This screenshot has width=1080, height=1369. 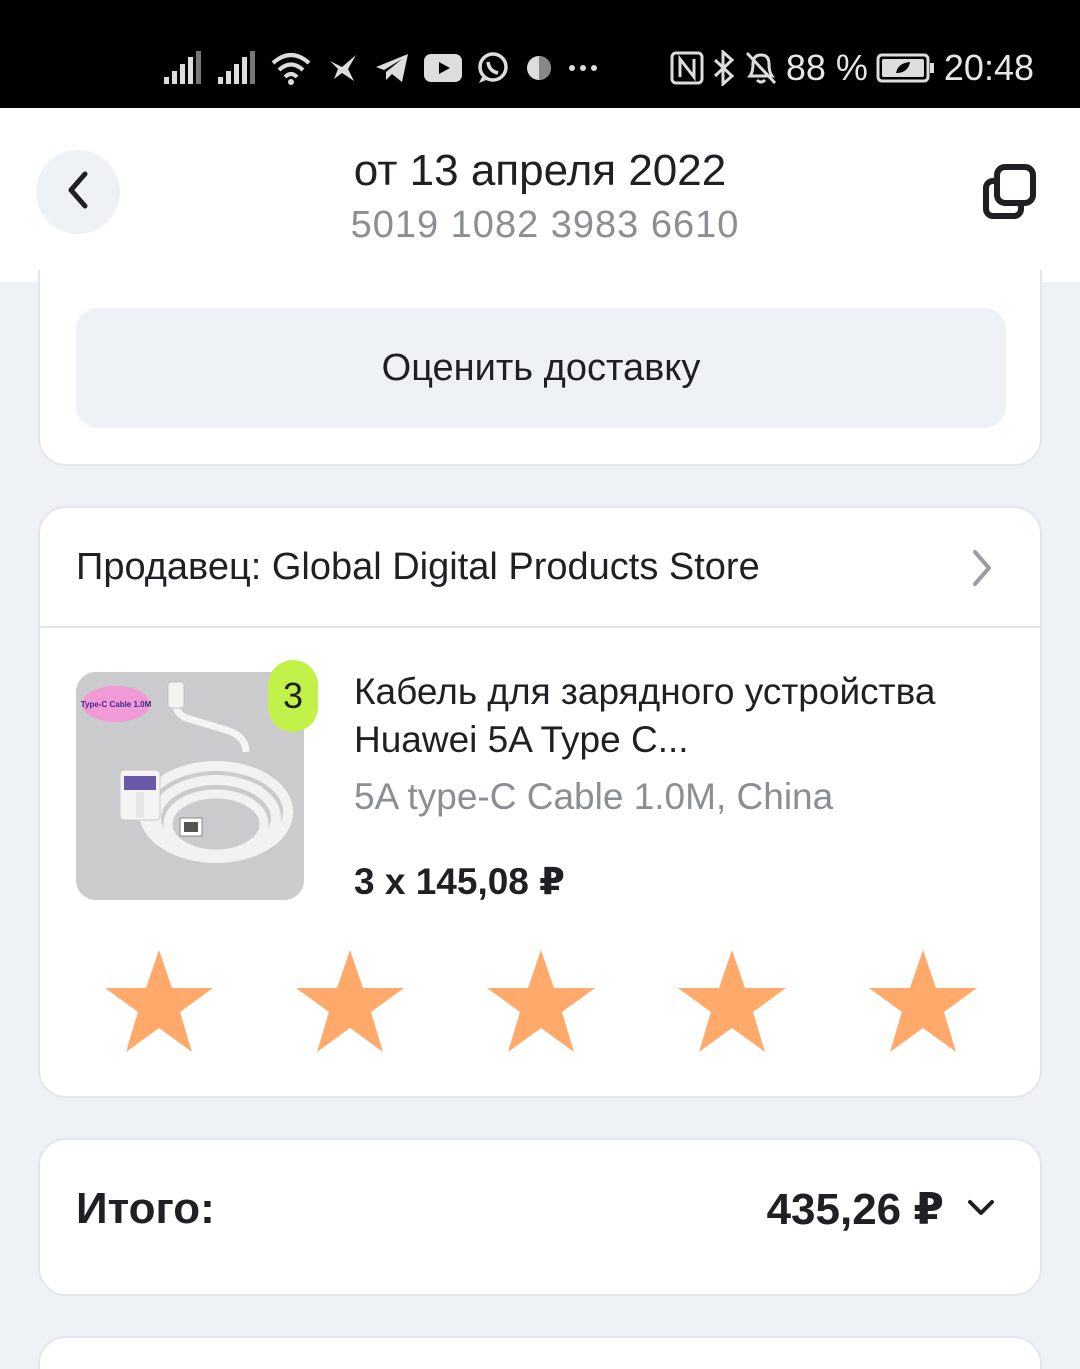 I want to click on header: от 13 апреля 2022 5019 1082 3983 6610, so click(x=540, y=195).